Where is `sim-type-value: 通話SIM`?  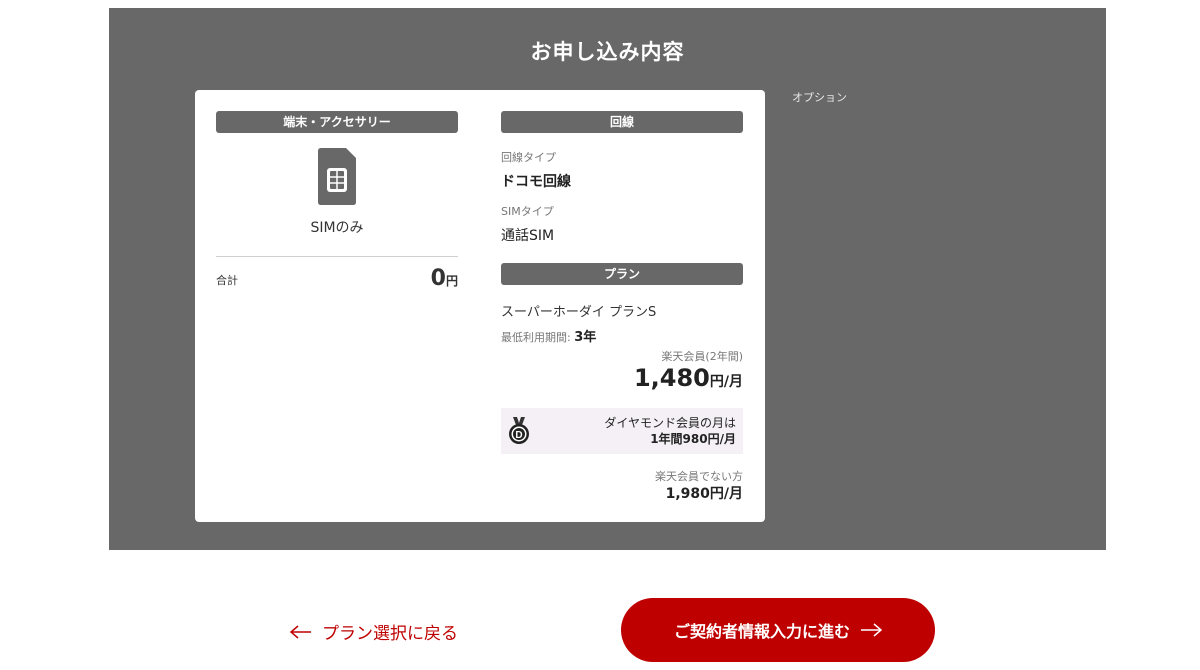 sim-type-value: 通話SIM is located at coordinates (528, 236).